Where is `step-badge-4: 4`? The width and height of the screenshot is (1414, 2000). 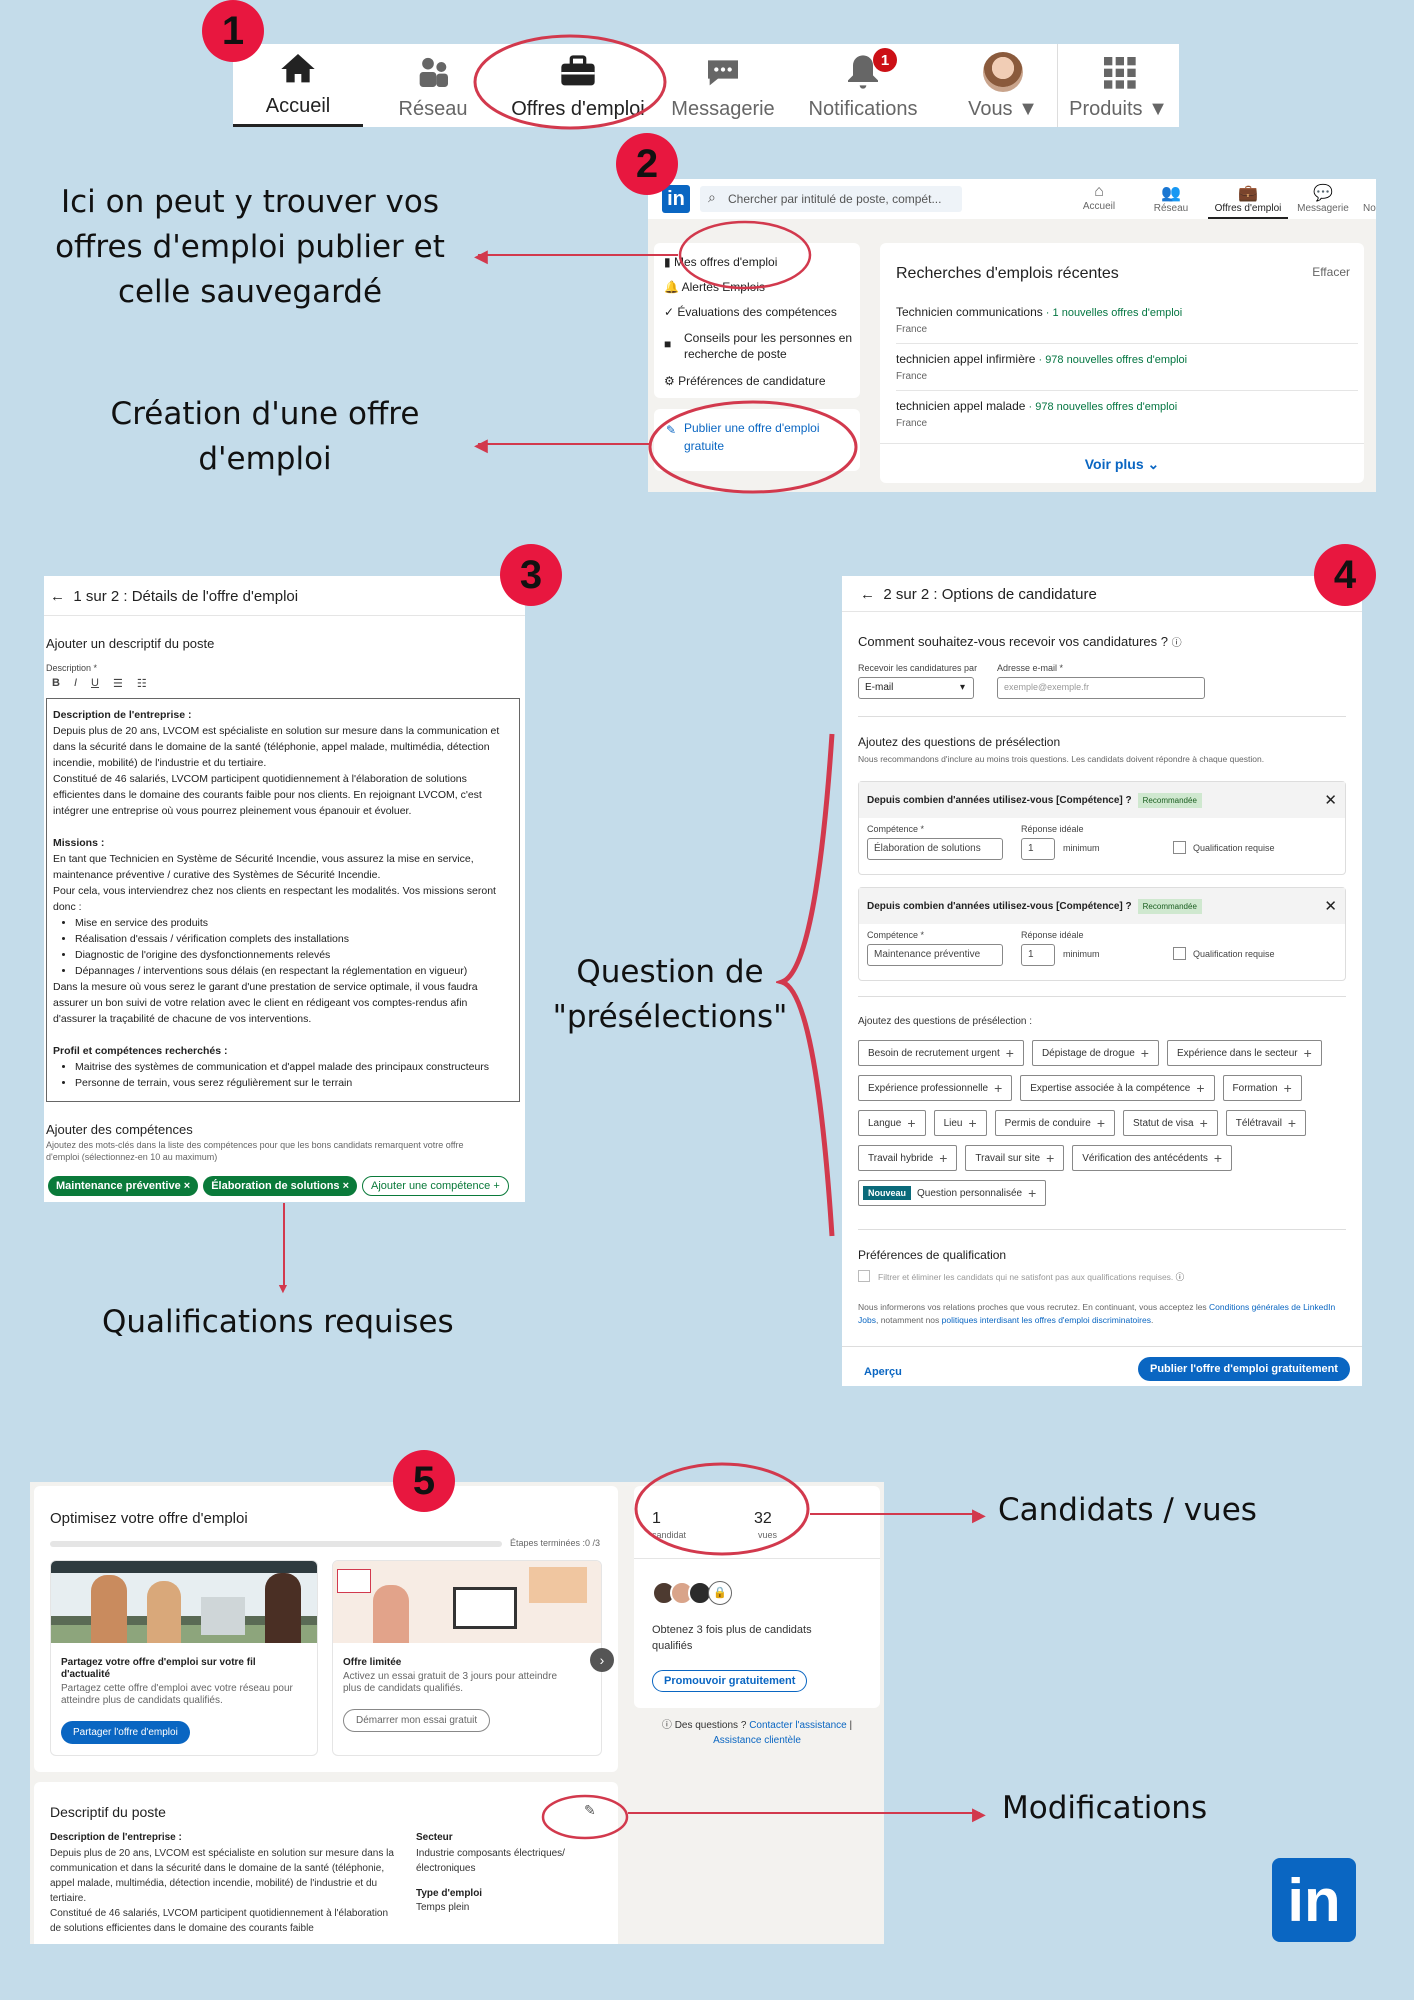
step-badge-4: 4 is located at coordinates (1345, 575).